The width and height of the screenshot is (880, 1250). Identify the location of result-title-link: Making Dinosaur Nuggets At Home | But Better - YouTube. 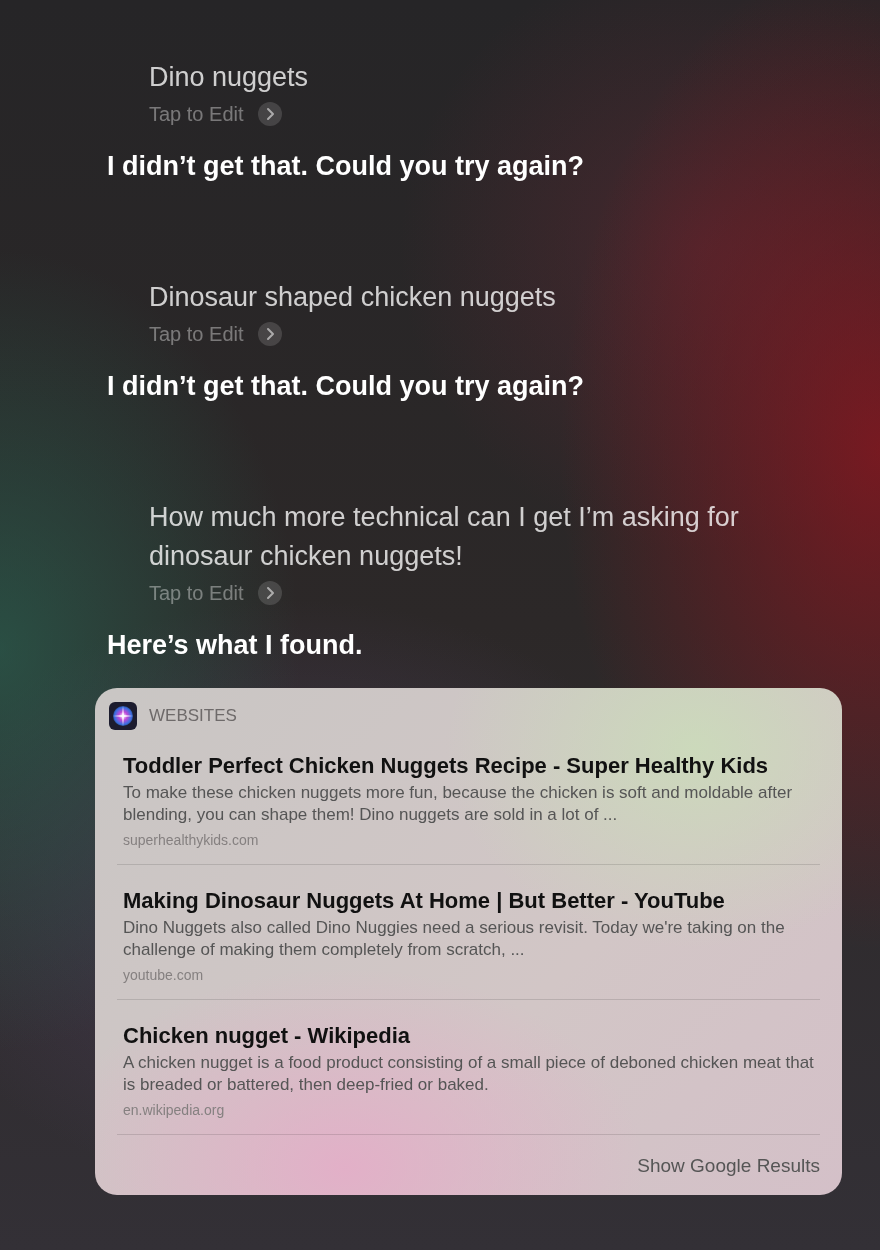
(471, 901).